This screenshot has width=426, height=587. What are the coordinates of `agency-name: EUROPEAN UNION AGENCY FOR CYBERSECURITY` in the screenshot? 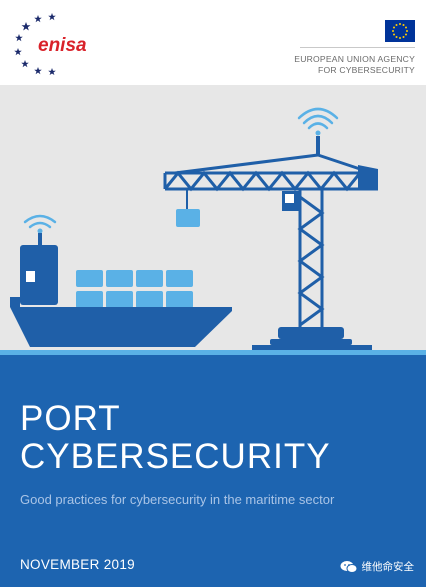 It's located at (335, 65).